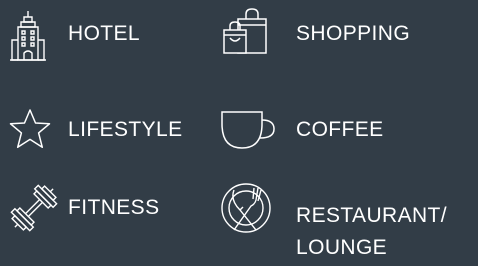  I want to click on category-fitness: FITNESS, so click(100, 213).